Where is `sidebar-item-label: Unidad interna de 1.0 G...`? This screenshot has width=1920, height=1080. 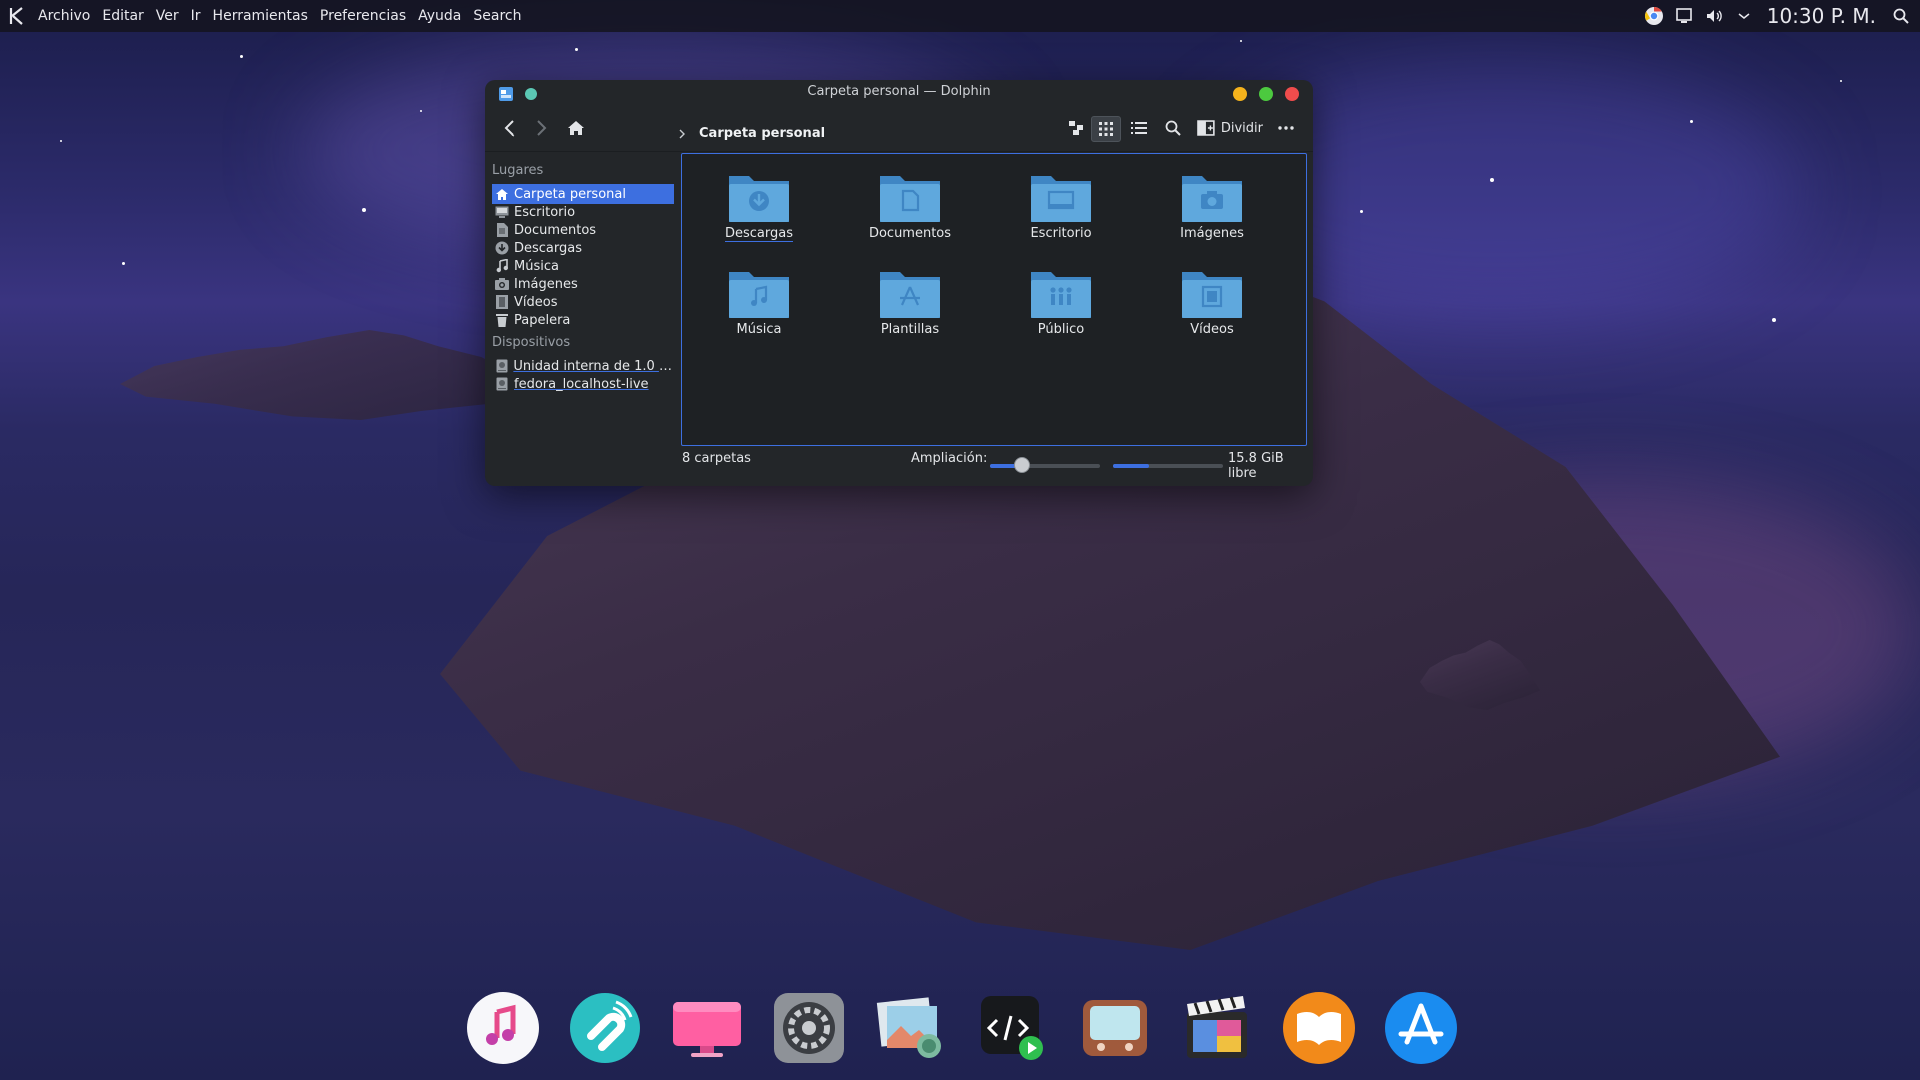 sidebar-item-label: Unidad interna de 1.0 G... is located at coordinates (593, 366).